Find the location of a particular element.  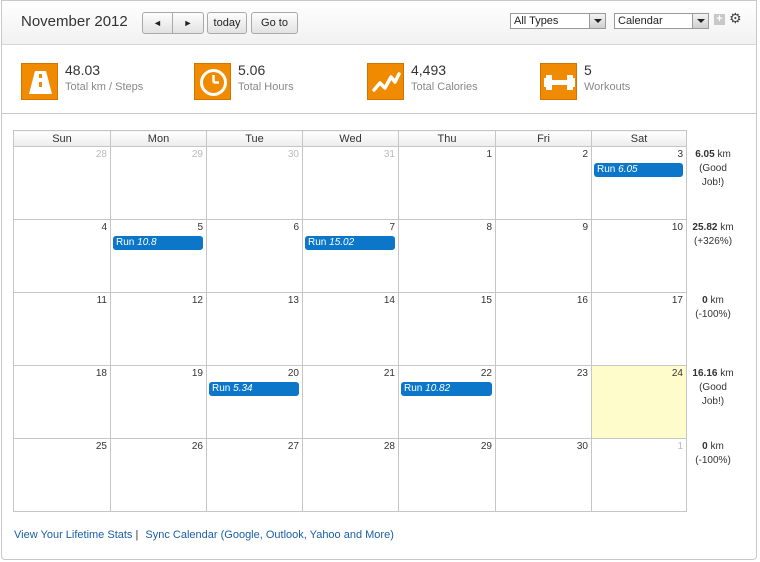

day-number: 6 is located at coordinates (296, 227).